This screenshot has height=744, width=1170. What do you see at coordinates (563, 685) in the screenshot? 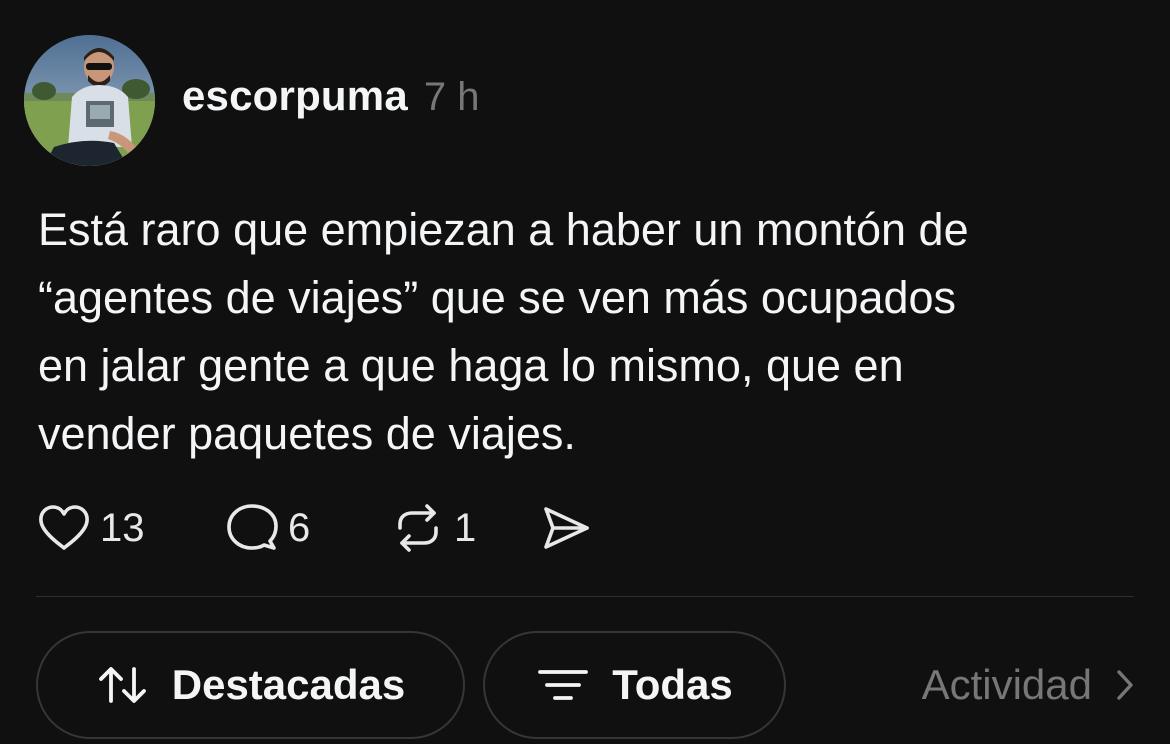
I see `filter-lines-icon` at bounding box center [563, 685].